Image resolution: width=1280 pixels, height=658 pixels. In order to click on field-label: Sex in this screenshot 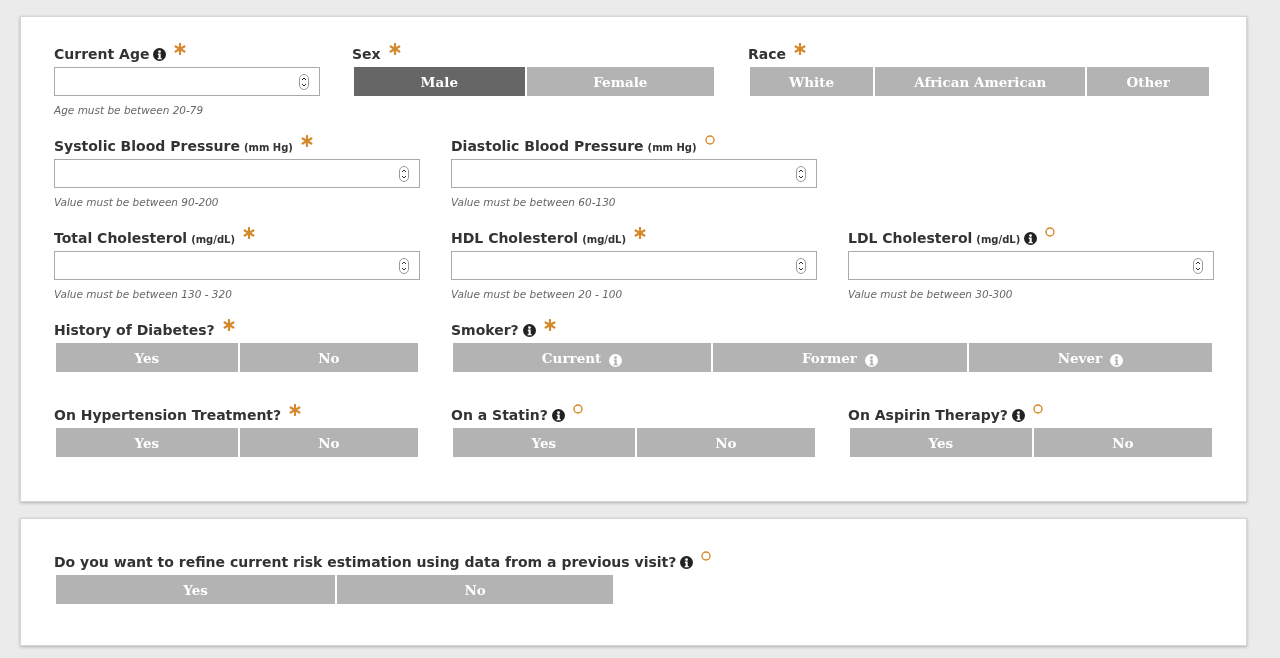, I will do `click(366, 54)`.